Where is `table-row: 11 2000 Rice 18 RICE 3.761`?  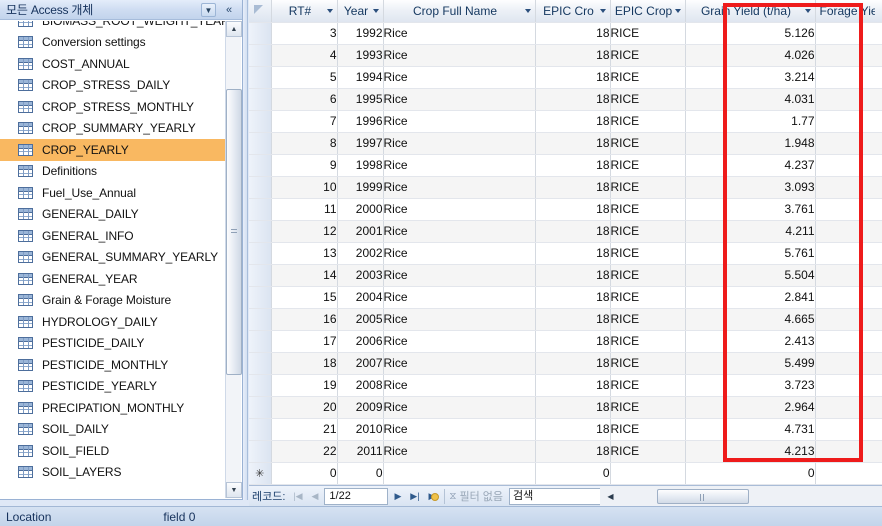 table-row: 11 2000 Rice 18 RICE 3.761 is located at coordinates (565, 209).